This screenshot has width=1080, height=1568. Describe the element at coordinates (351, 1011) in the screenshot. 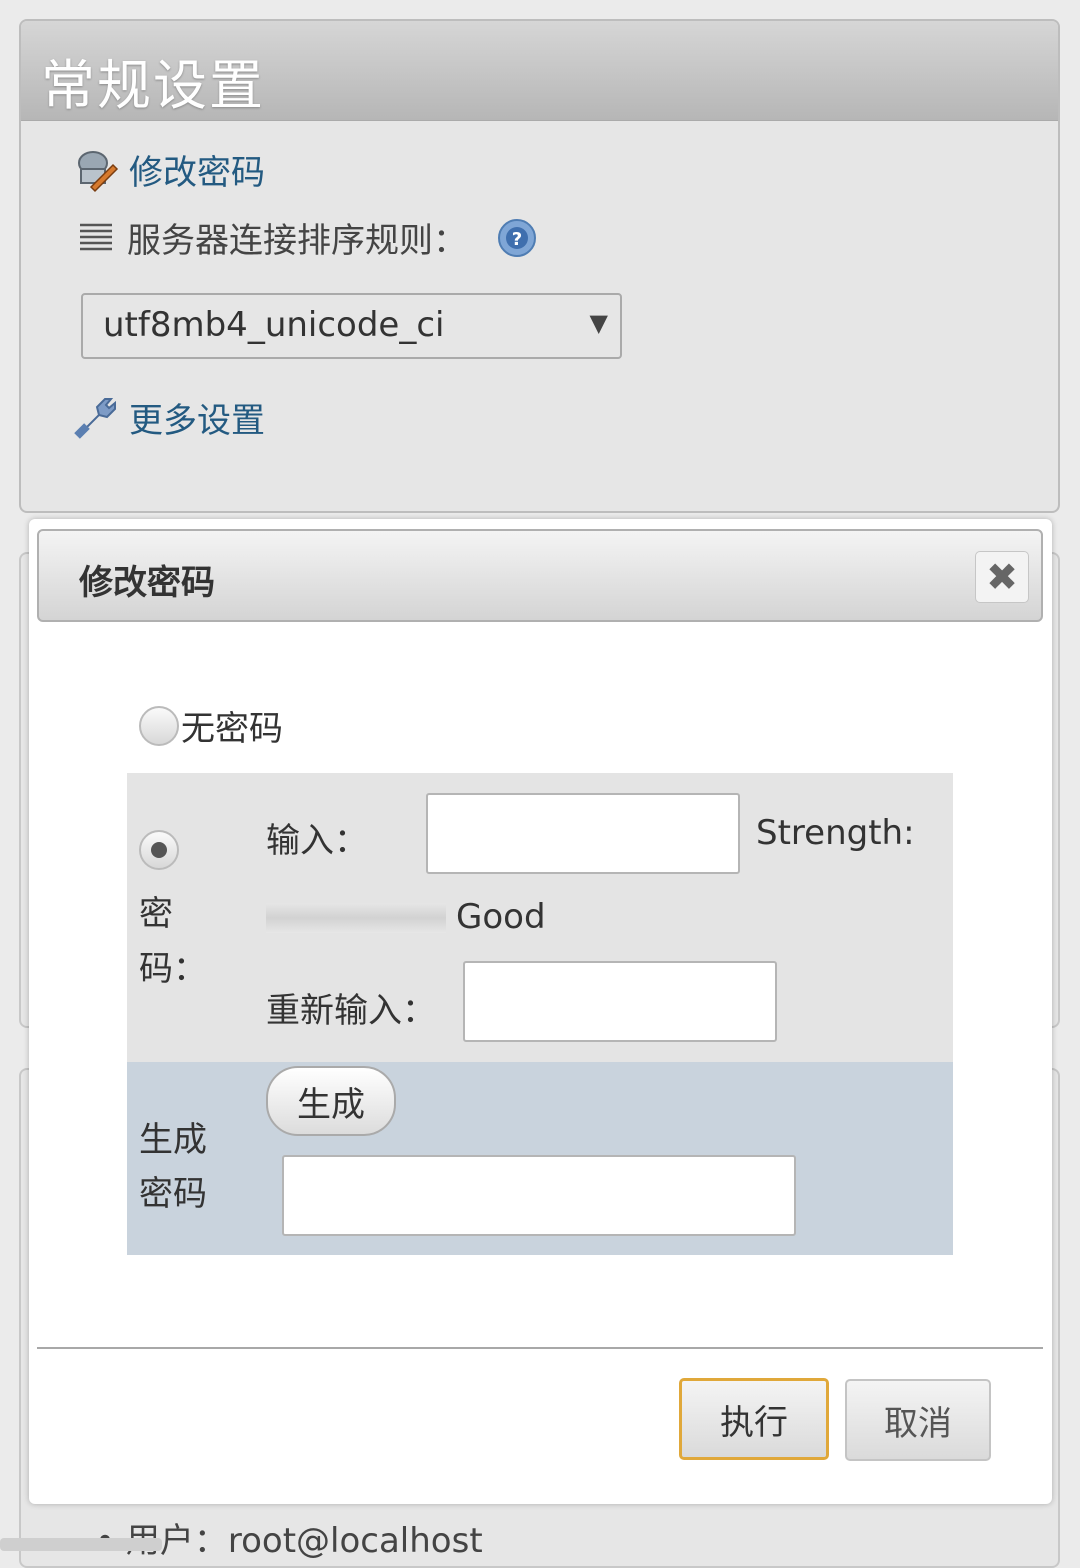

I see `retype-label: 重新输入：` at that location.